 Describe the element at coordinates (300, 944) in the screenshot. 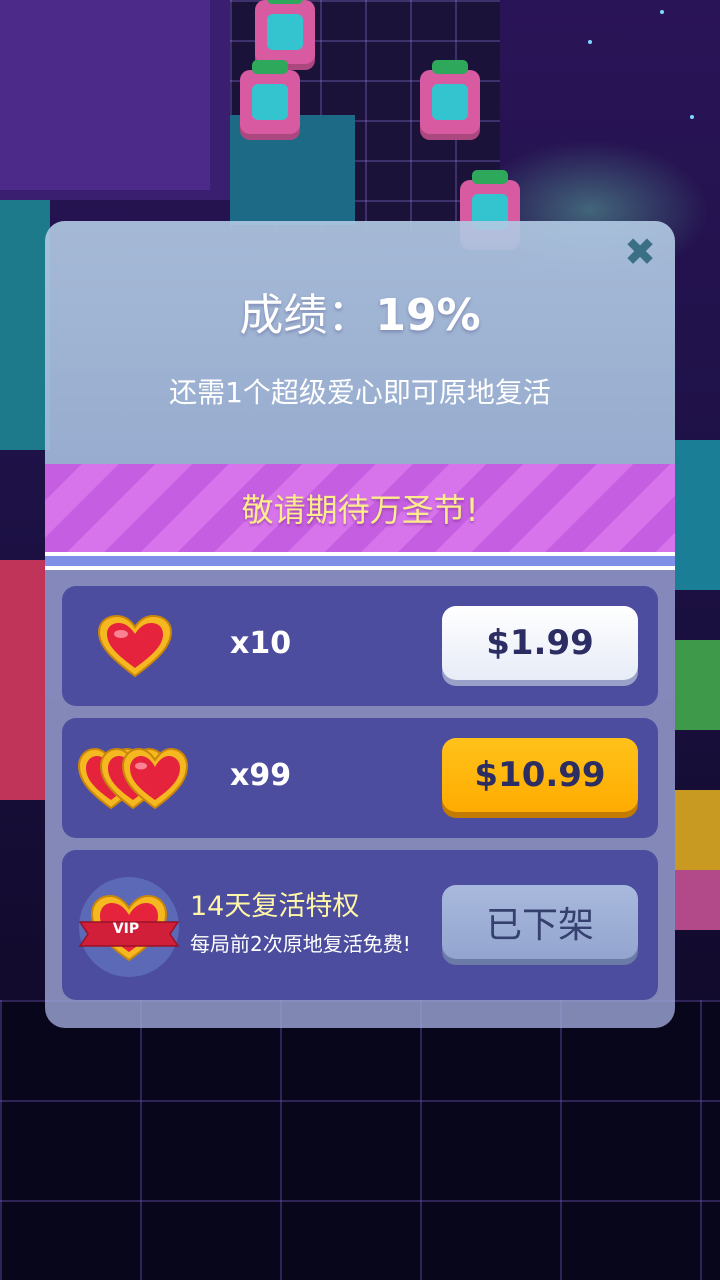

I see `vip-description: 每局前2次原地复活免费!` at that location.